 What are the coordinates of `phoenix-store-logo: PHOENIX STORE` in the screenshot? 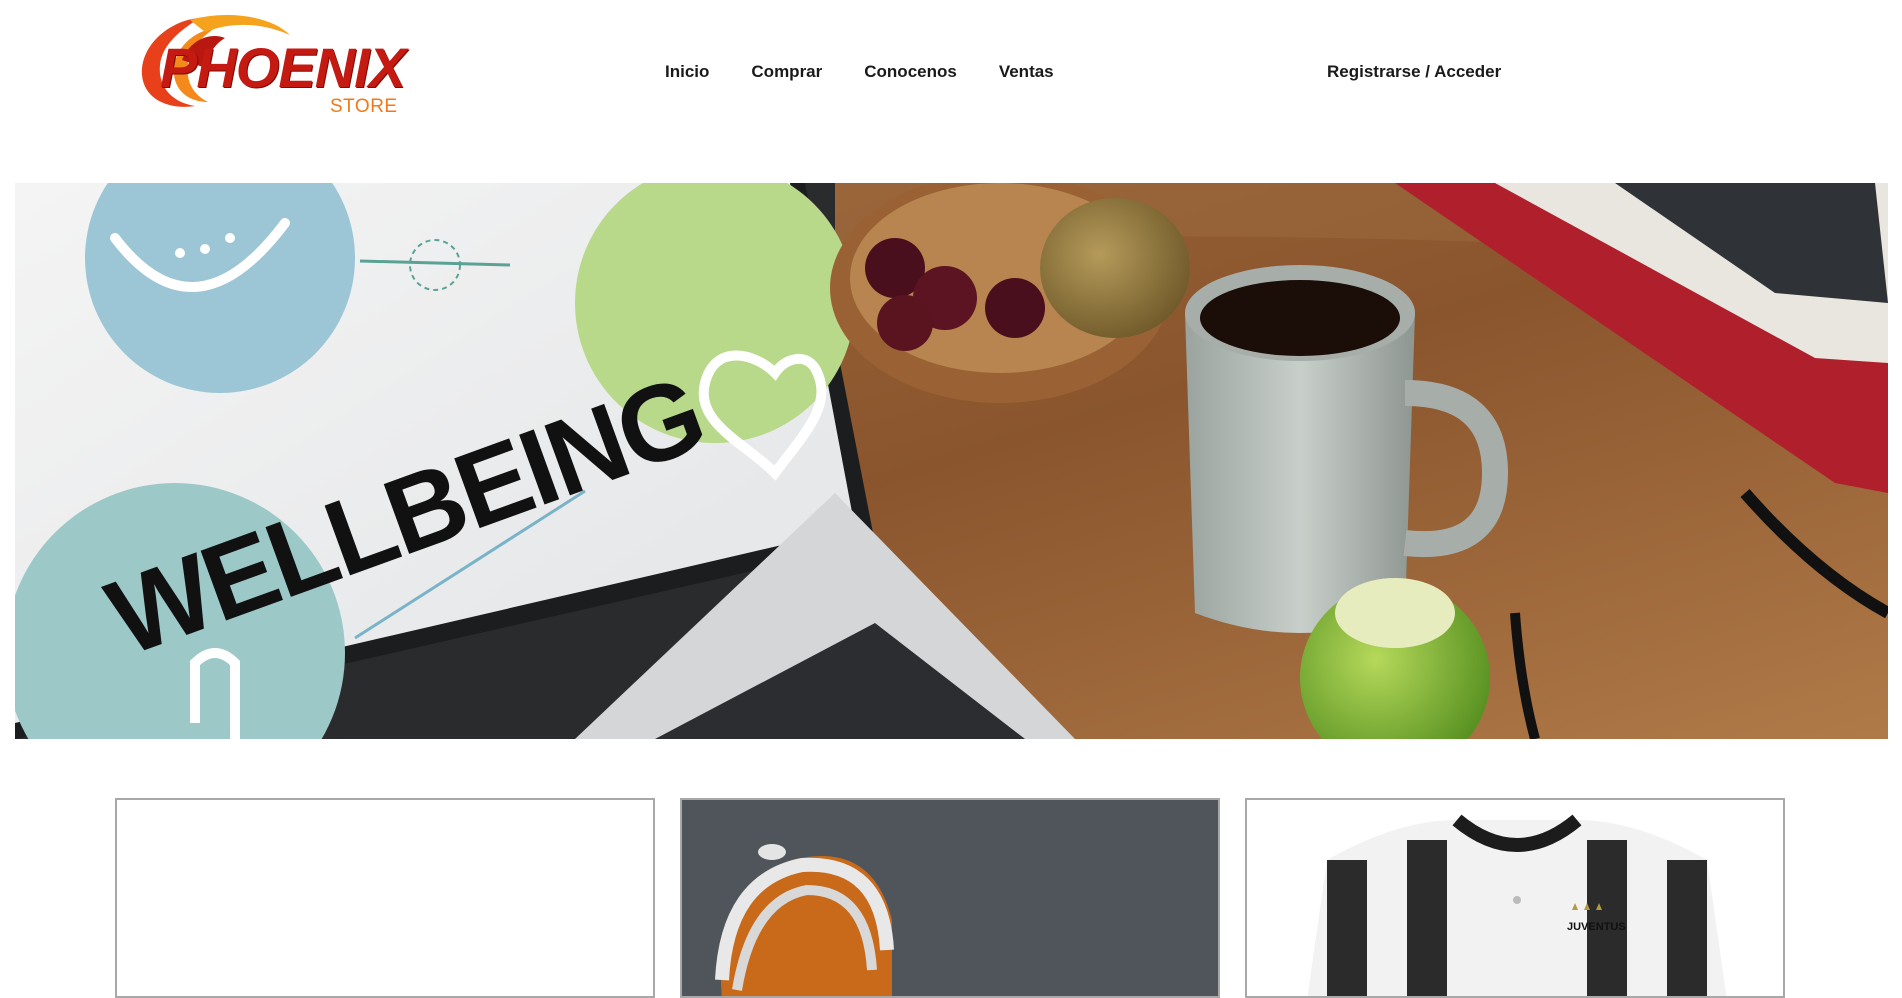 It's located at (268, 65).